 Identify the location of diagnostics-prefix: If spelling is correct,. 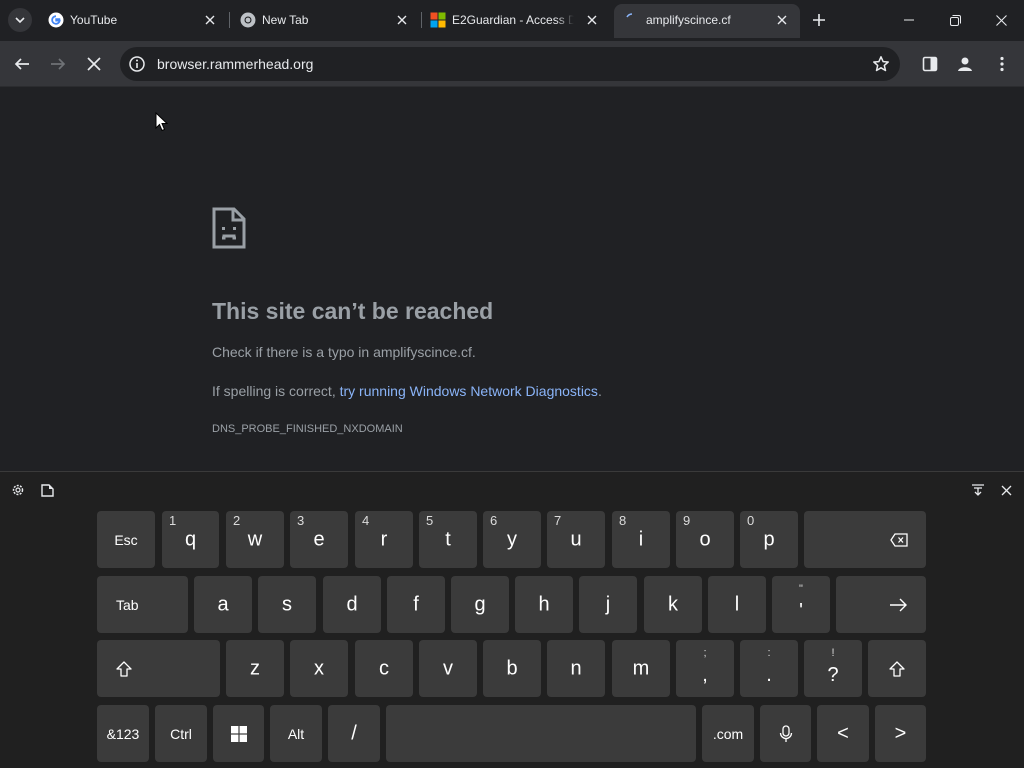
(276, 391).